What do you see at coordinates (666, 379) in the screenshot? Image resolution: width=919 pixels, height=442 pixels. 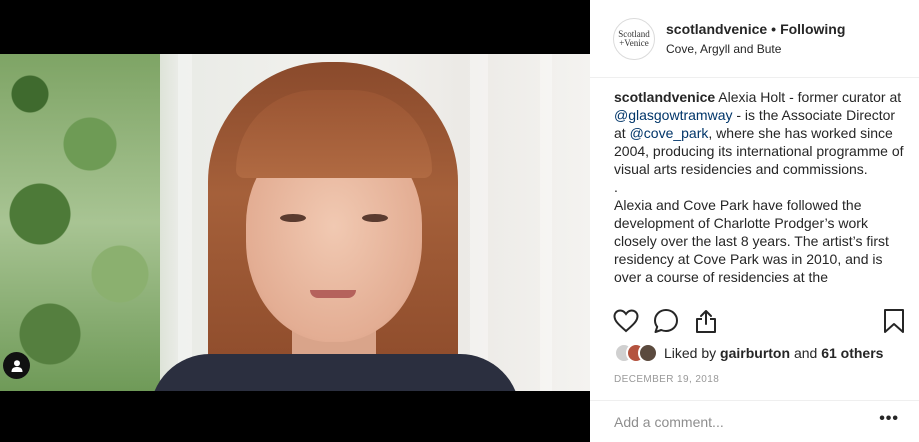 I see `post-date: DECEMBER 19, 2018` at bounding box center [666, 379].